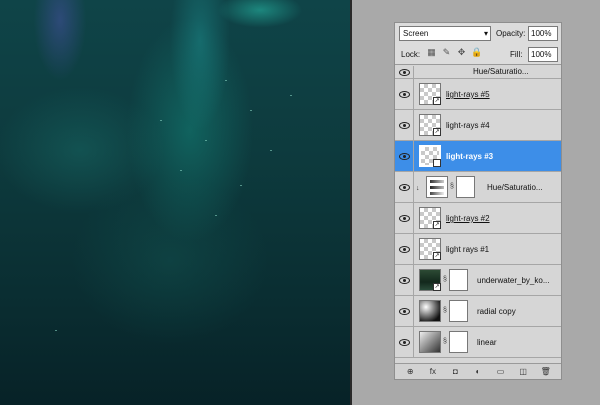 This screenshot has height=405, width=600. What do you see at coordinates (351, 202) in the screenshot?
I see `canvas-edge` at bounding box center [351, 202].